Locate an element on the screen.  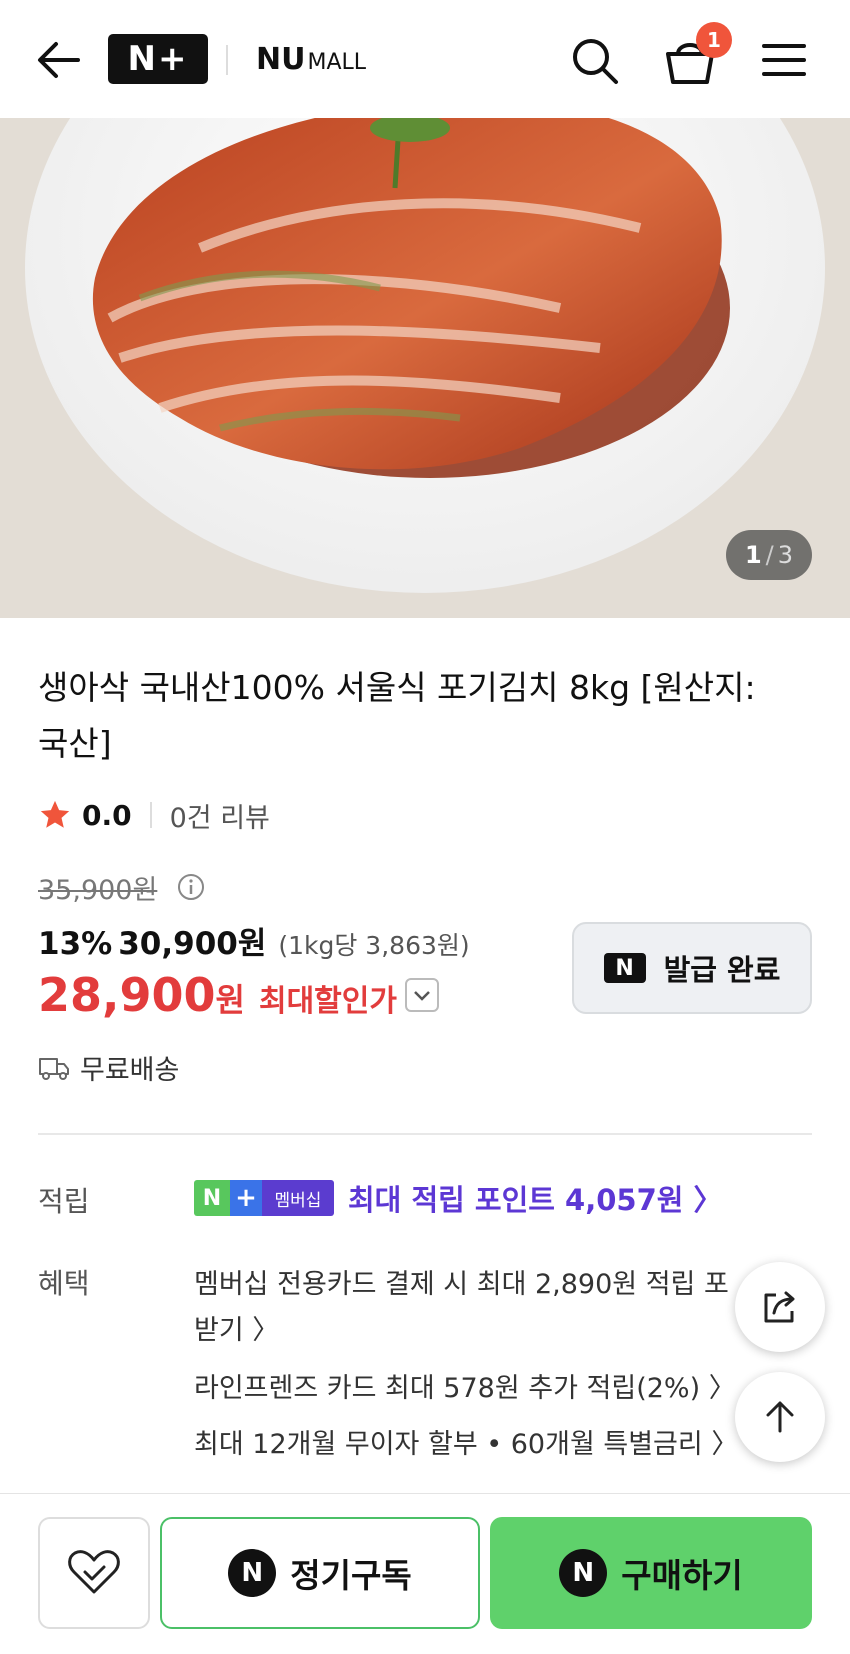
arrow-up-icon is located at coordinates (780, 1417).